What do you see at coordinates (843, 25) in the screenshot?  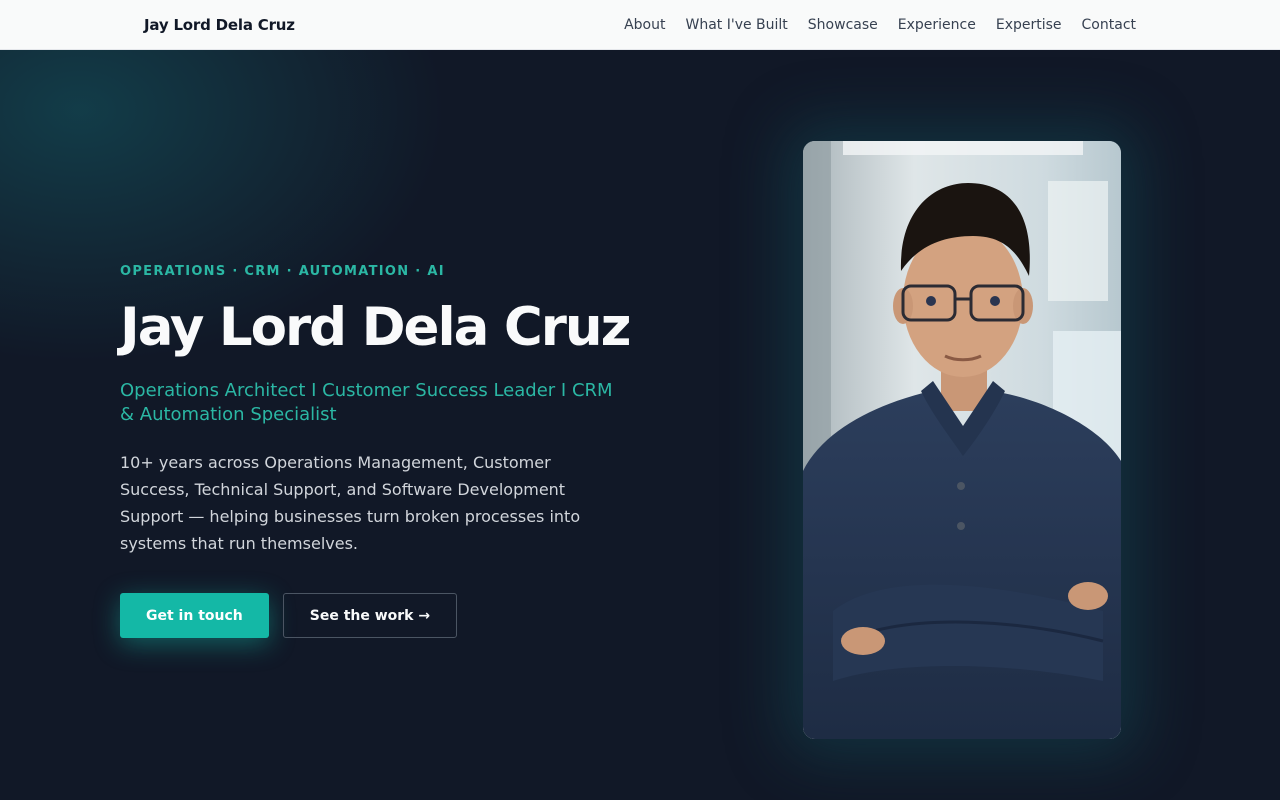 I see `nav-link-showcase: Showcase` at bounding box center [843, 25].